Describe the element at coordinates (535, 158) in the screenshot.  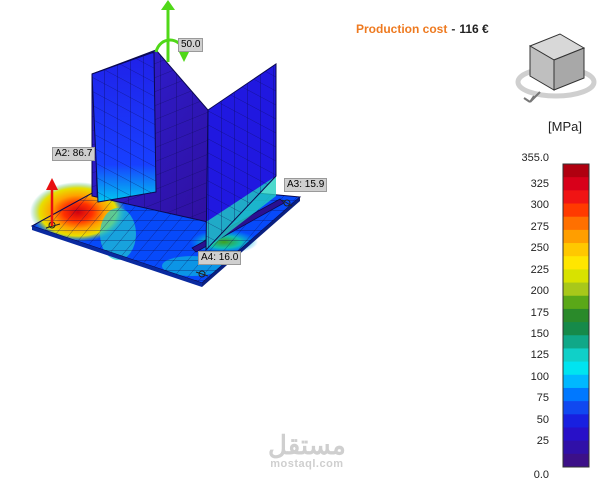
I see `legend-max-label: 355.0` at that location.